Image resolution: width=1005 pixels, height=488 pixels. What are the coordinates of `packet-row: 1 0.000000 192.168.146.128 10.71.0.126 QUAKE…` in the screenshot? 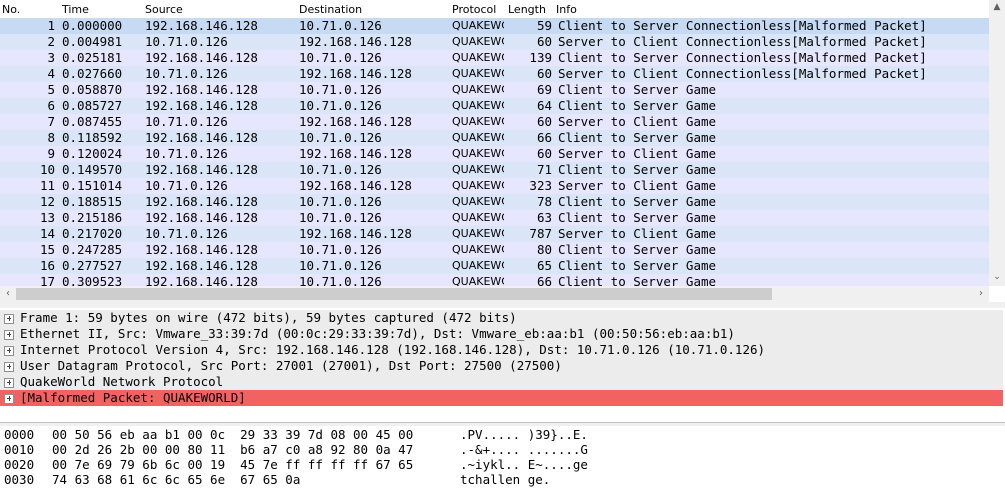 It's located at (494, 26).